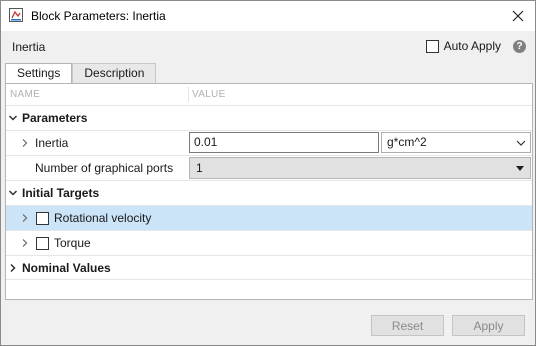 This screenshot has height=346, width=536. What do you see at coordinates (104, 168) in the screenshot?
I see `param-label: Number of graphical ports` at bounding box center [104, 168].